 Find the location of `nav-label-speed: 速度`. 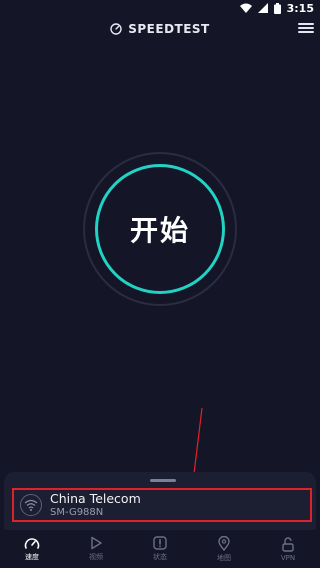

nav-label-speed: 速度 is located at coordinates (32, 557).